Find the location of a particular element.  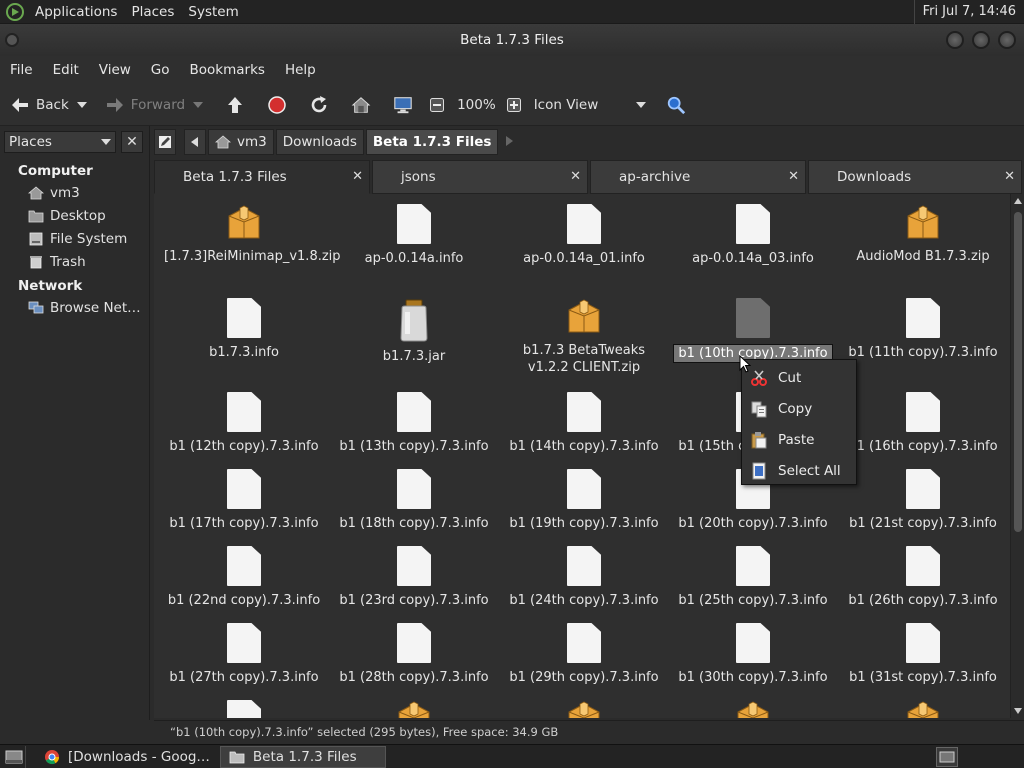

context-select-all: Select All is located at coordinates (799, 470).